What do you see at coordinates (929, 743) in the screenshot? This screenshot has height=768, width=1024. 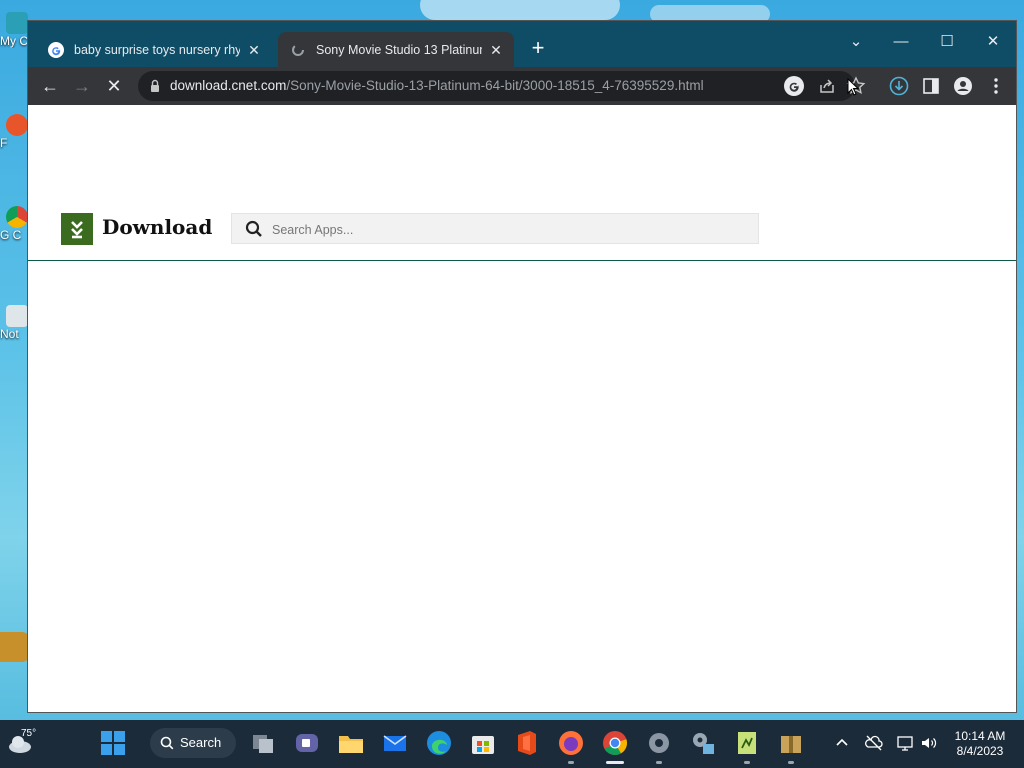 I see `volume-icon` at bounding box center [929, 743].